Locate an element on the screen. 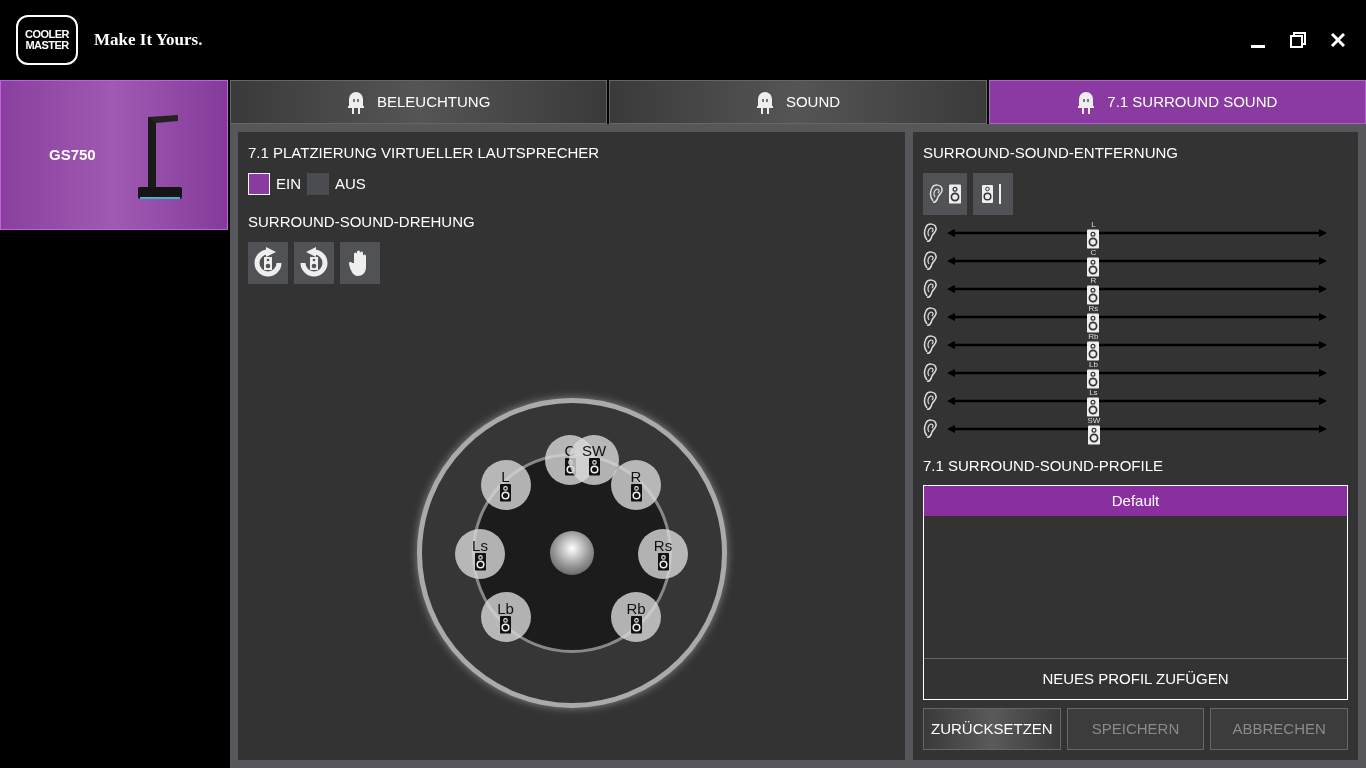 The height and width of the screenshot is (768, 1366). distance-slider: Rs is located at coordinates (1137, 316).